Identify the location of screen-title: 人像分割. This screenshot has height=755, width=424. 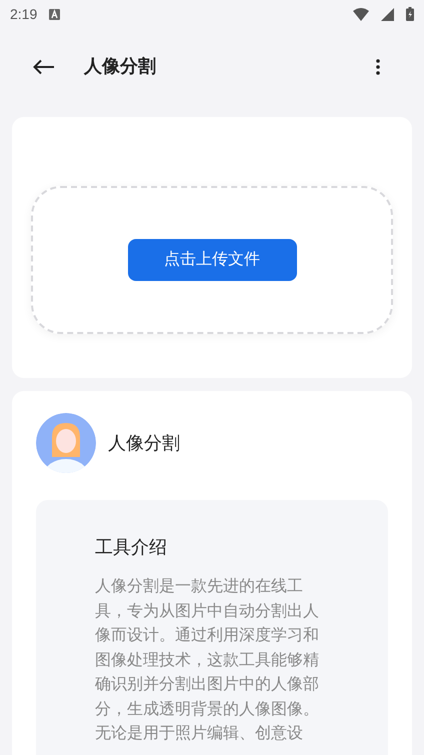
(120, 66).